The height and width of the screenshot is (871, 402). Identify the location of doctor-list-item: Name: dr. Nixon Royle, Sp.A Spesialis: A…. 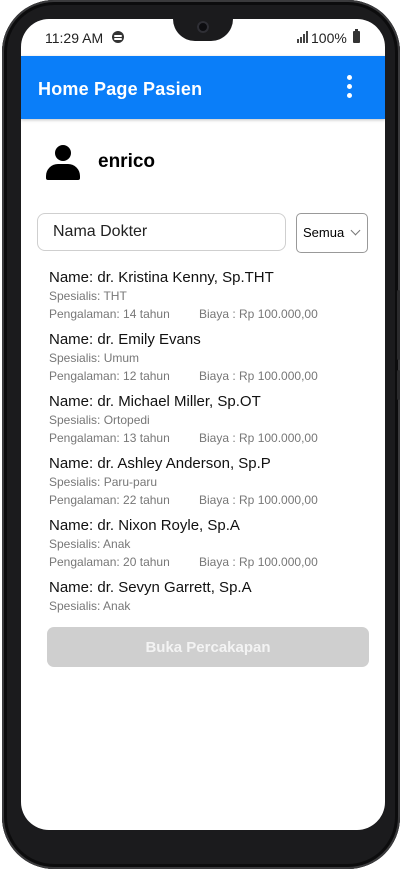
(209, 548).